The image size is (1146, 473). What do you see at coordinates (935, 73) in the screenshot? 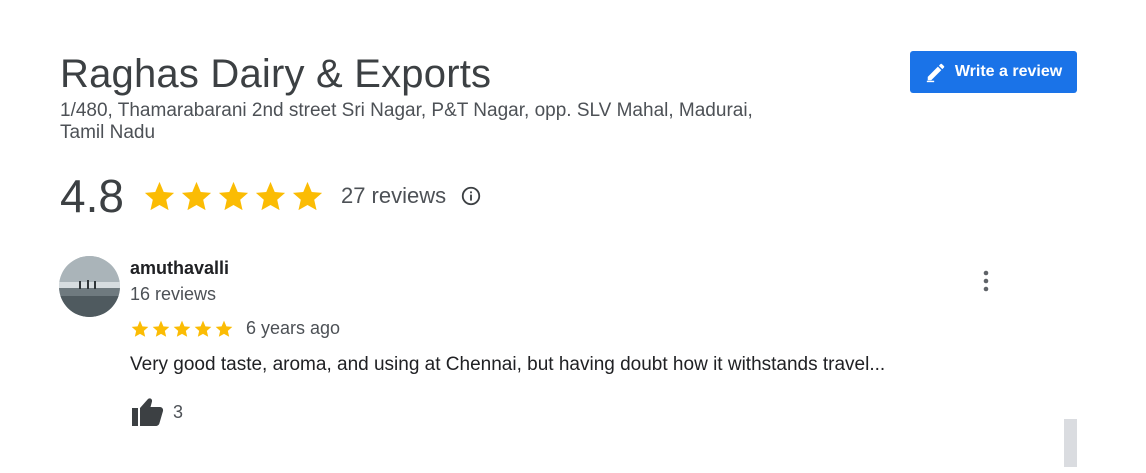
I see `pencil-icon` at bounding box center [935, 73].